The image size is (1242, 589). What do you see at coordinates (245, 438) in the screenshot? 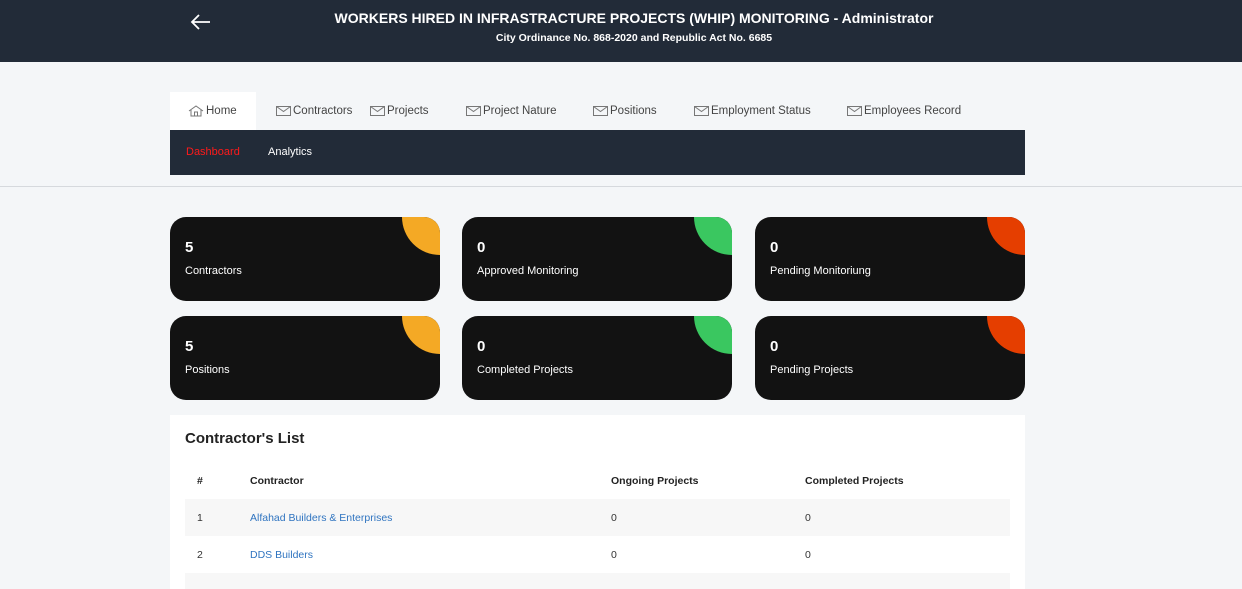
I see `panel-title: Contractor's List` at bounding box center [245, 438].